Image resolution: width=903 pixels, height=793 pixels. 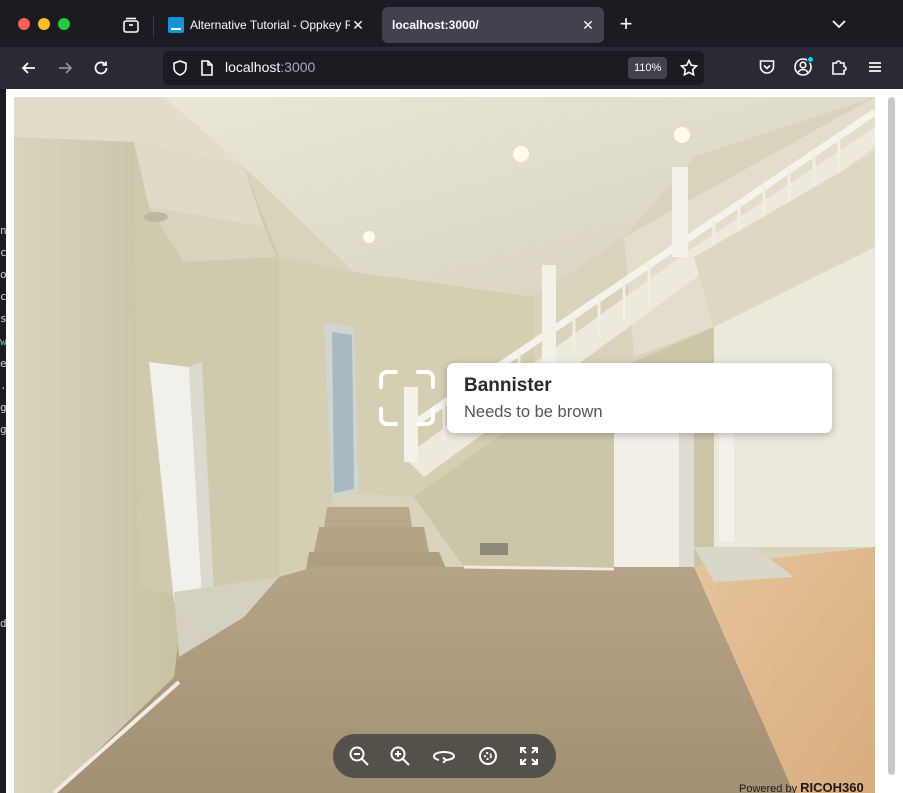 What do you see at coordinates (131, 25) in the screenshot?
I see `tab-overview-icon` at bounding box center [131, 25].